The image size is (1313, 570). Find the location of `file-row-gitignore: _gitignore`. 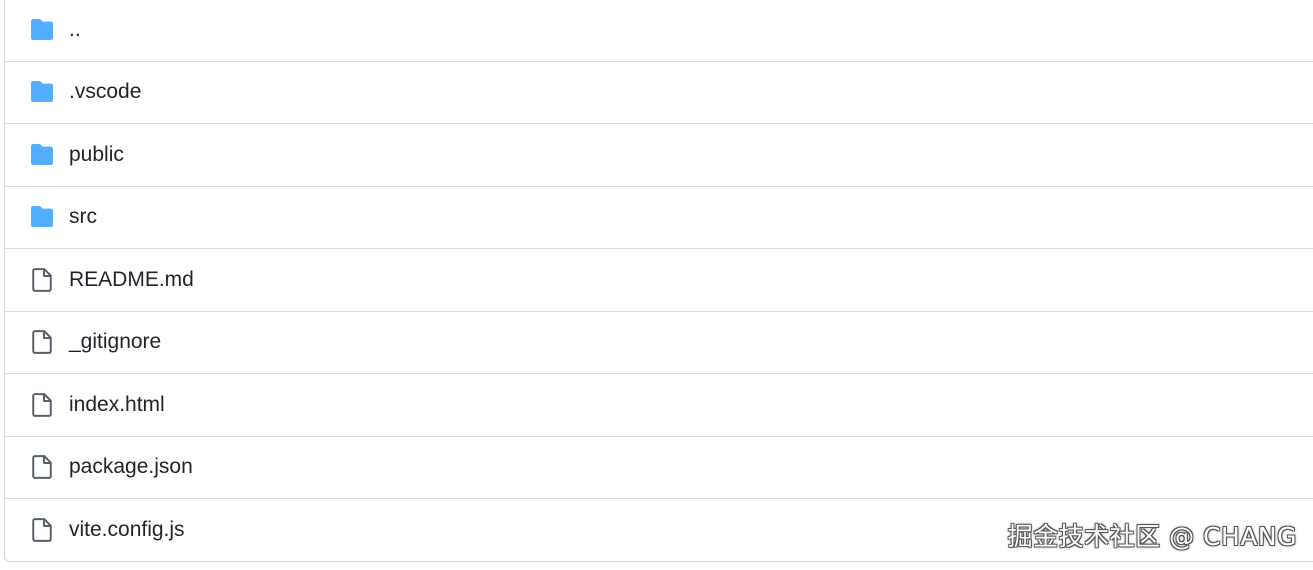

file-row-gitignore: _gitignore is located at coordinates (659, 343).